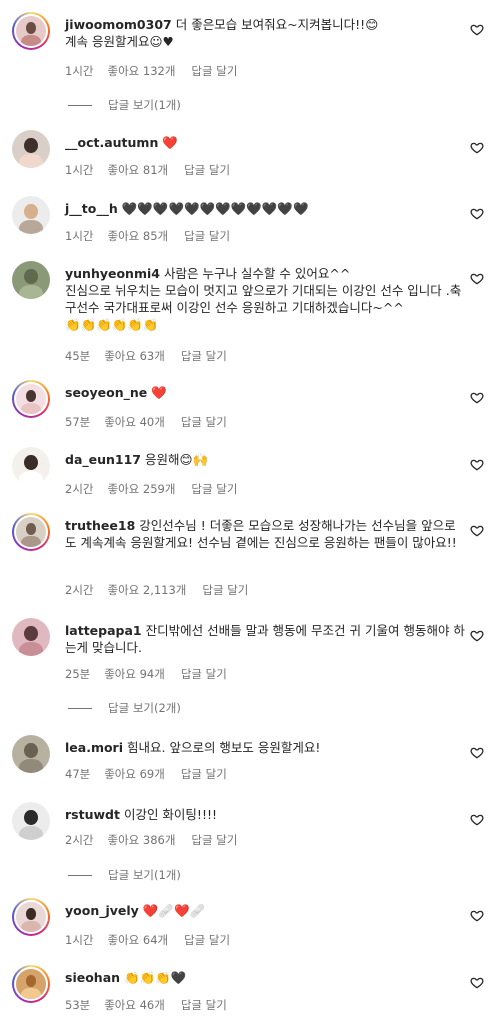  I want to click on comment-username: jiwoomom0307, so click(118, 24).